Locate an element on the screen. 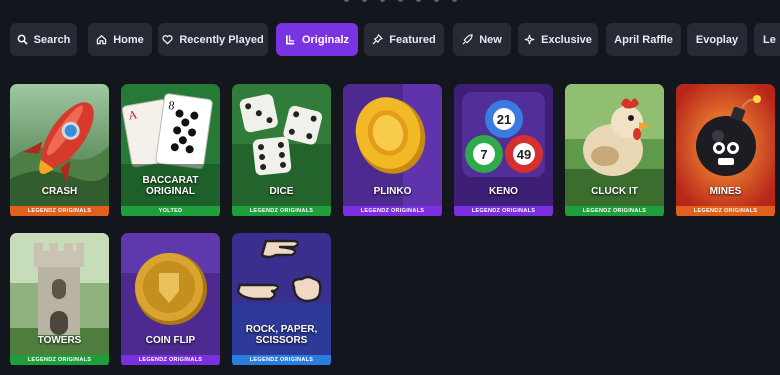 This screenshot has height=375, width=780. nav-originalz-button: Originalz is located at coordinates (317, 39).